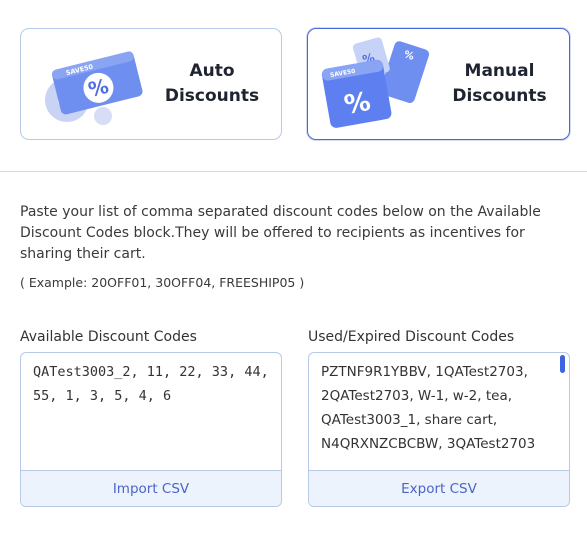  What do you see at coordinates (438, 84) in the screenshot?
I see `manual-discounts-tab: % % SAVE50 % Manual Discounts` at bounding box center [438, 84].